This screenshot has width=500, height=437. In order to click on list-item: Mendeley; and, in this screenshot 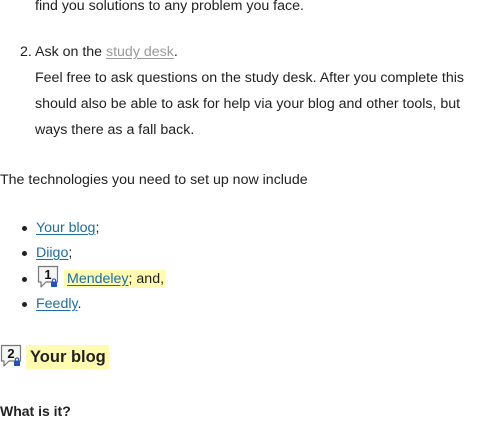, I will do `click(115, 279)`.